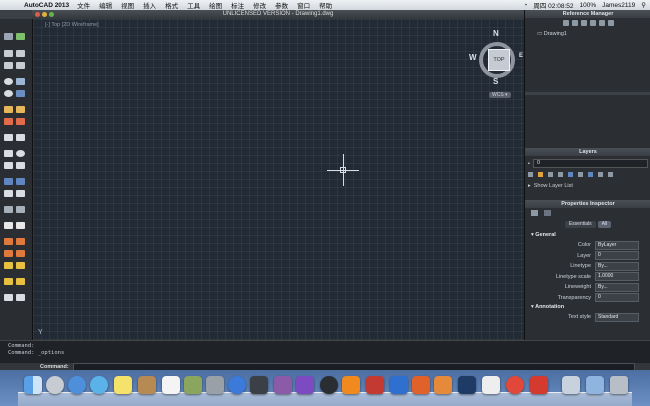  I want to click on line-tool-icon, so click(8, 53).